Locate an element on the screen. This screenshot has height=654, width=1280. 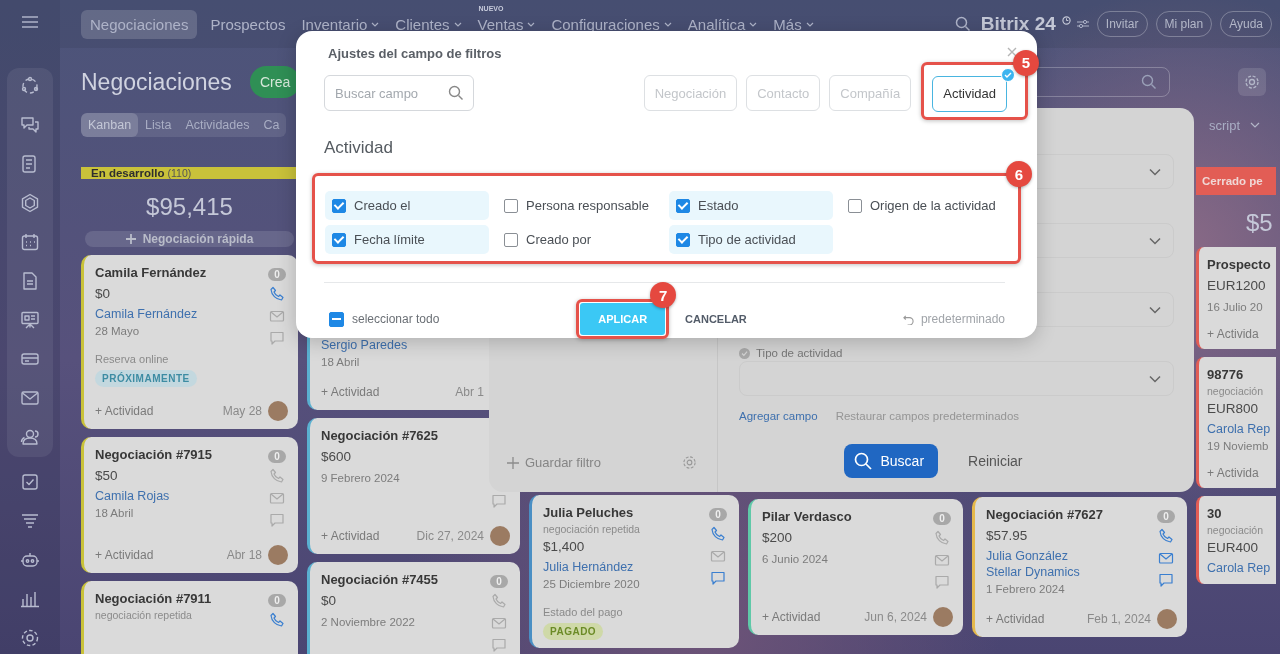
view-tab: Actividades is located at coordinates (217, 125).